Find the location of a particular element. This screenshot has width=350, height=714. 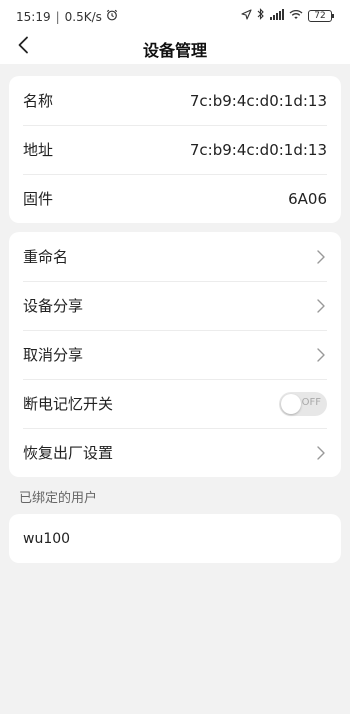

share-device-row: 设备分享 is located at coordinates (175, 305).